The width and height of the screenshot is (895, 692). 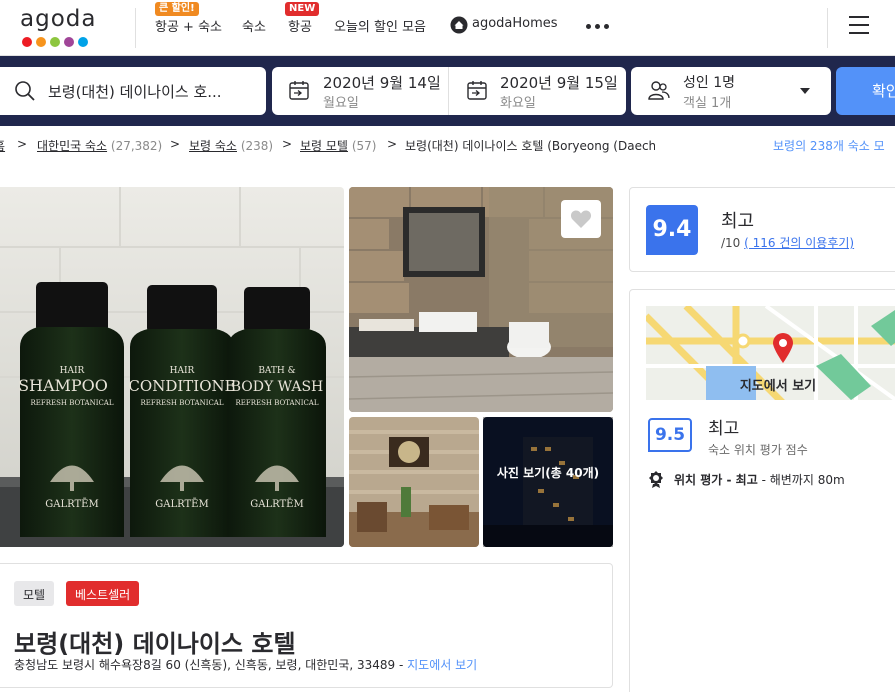 I want to click on review-score-sub: /10 ( 116 건의 이용후기), so click(x=787, y=242).